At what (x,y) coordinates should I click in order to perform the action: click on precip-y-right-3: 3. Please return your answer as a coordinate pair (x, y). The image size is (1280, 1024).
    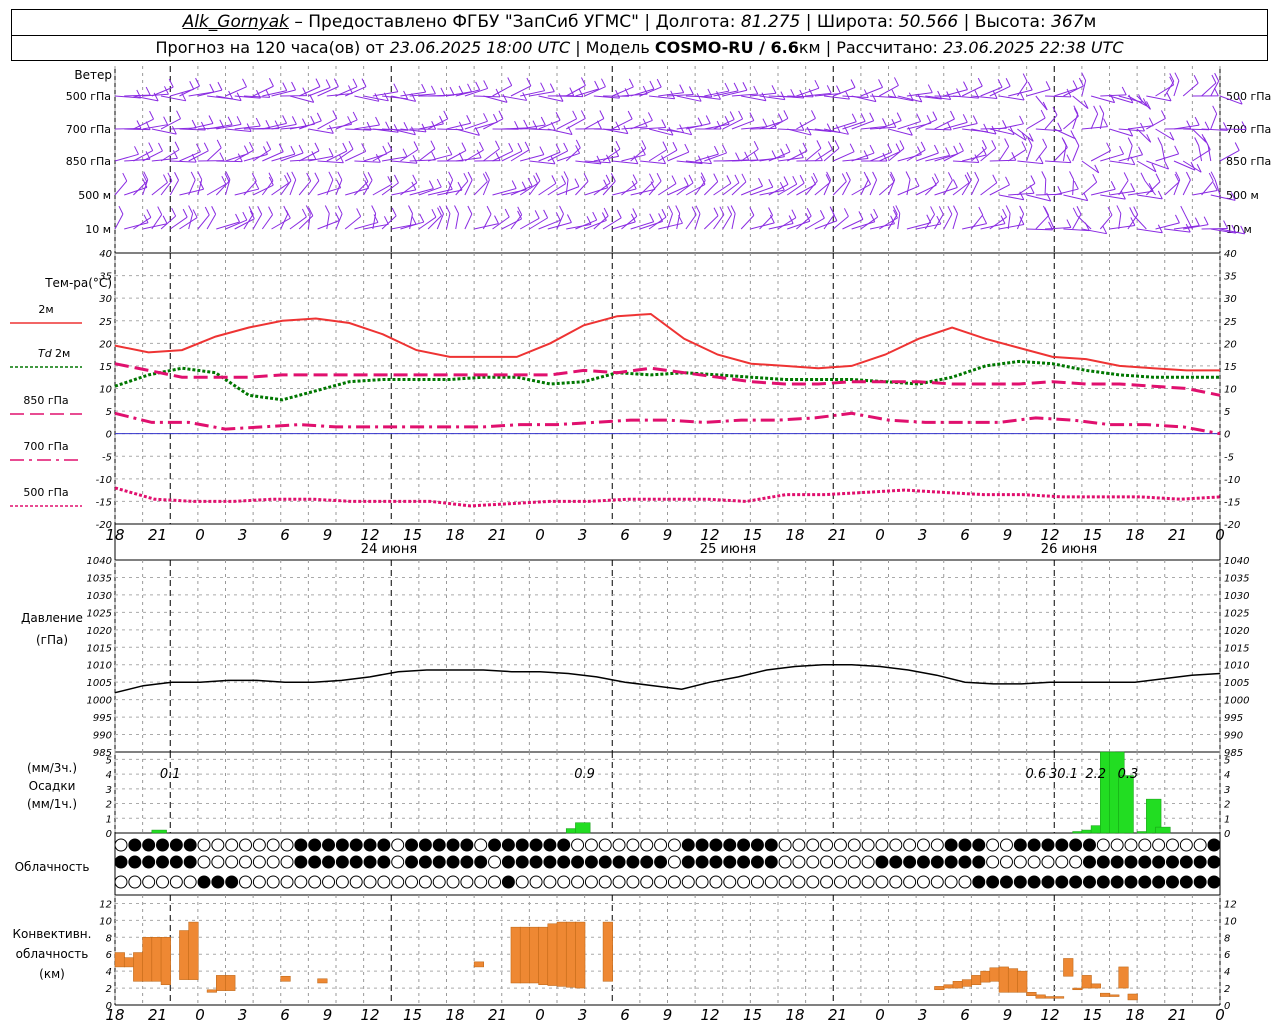
    Looking at the image, I should click on (1227, 790).